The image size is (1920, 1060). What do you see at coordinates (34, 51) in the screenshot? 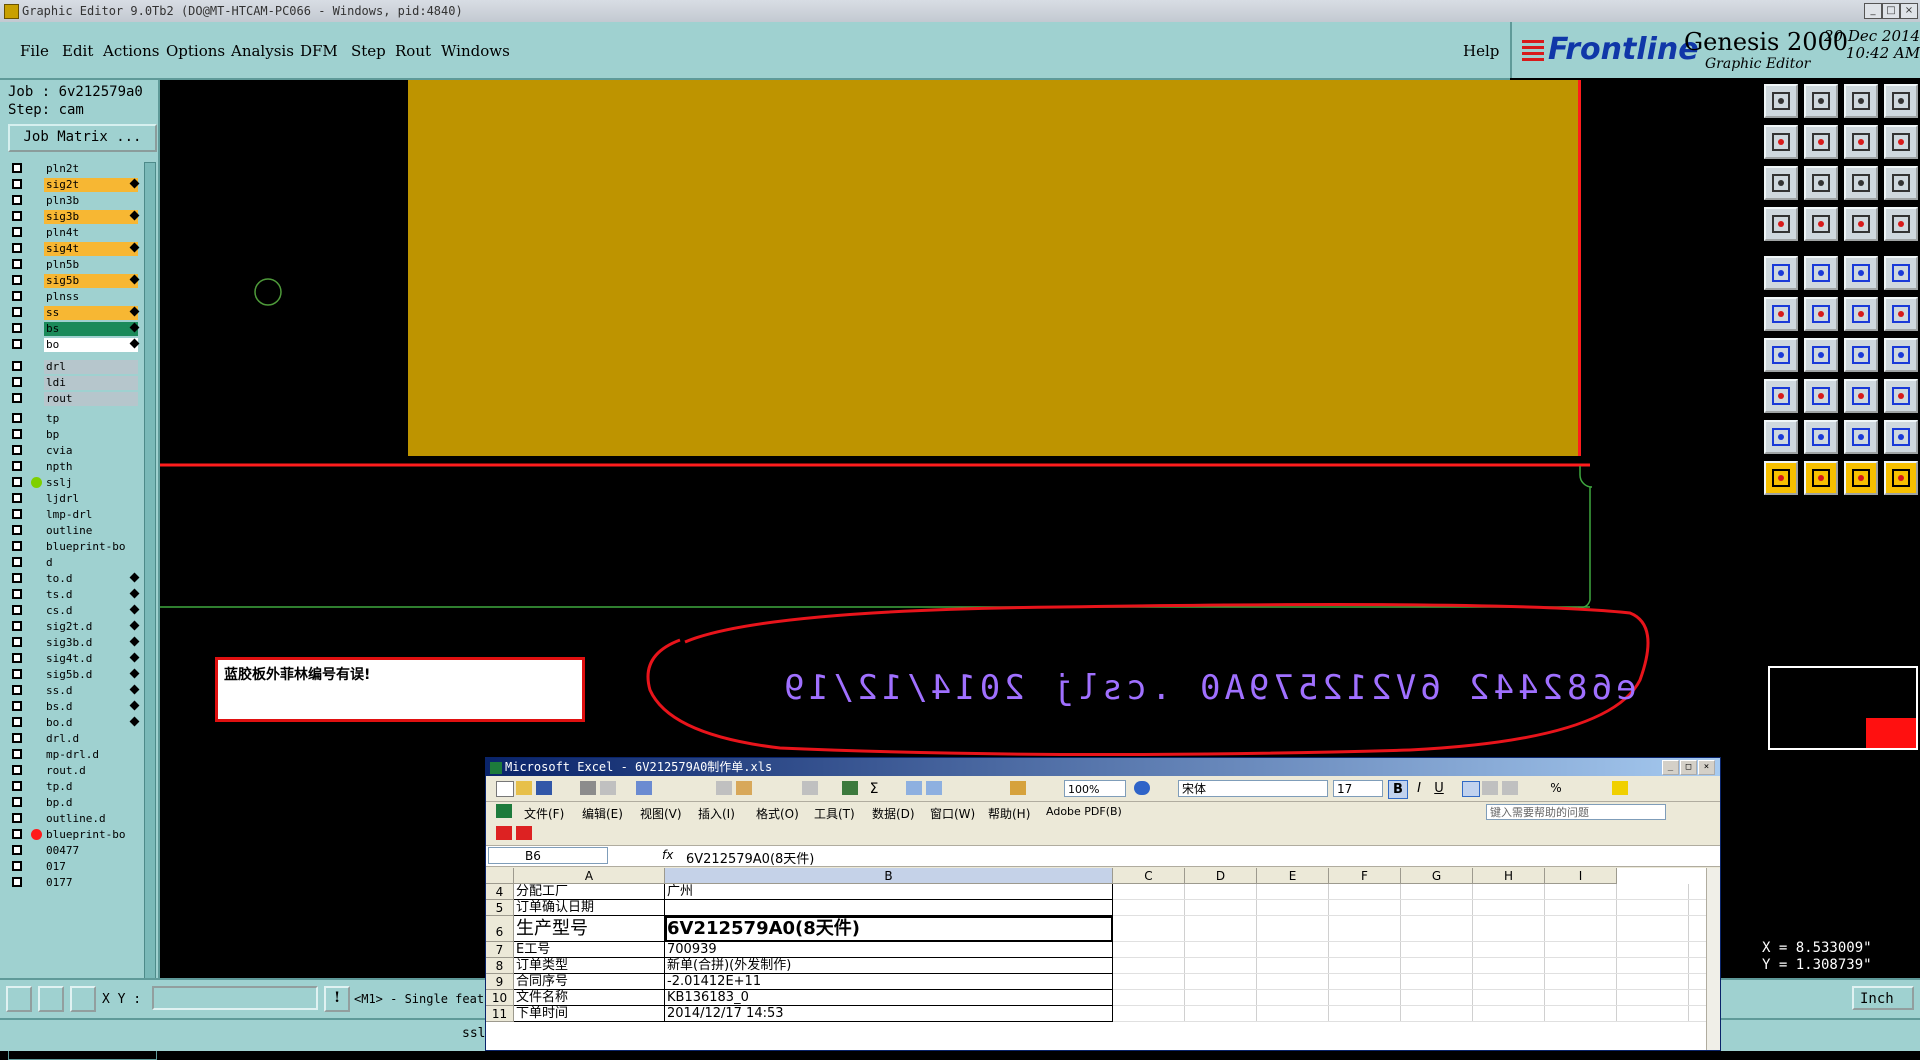
I see `menu-file: File` at bounding box center [34, 51].